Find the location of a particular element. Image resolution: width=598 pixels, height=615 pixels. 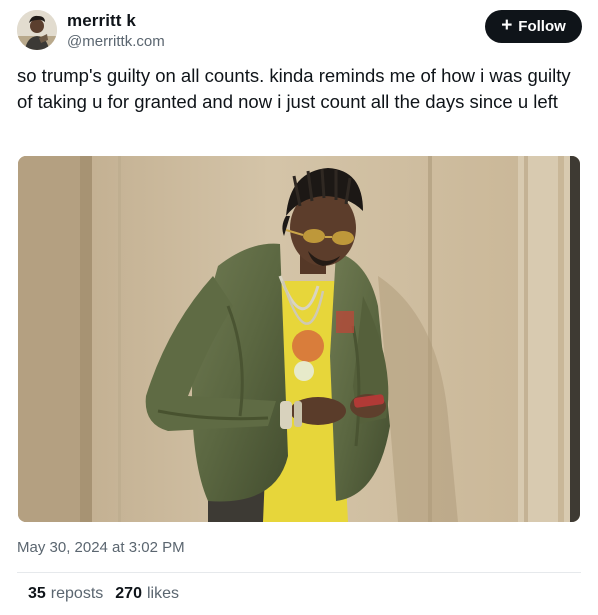

author-display-name: merritt k is located at coordinates (101, 21).